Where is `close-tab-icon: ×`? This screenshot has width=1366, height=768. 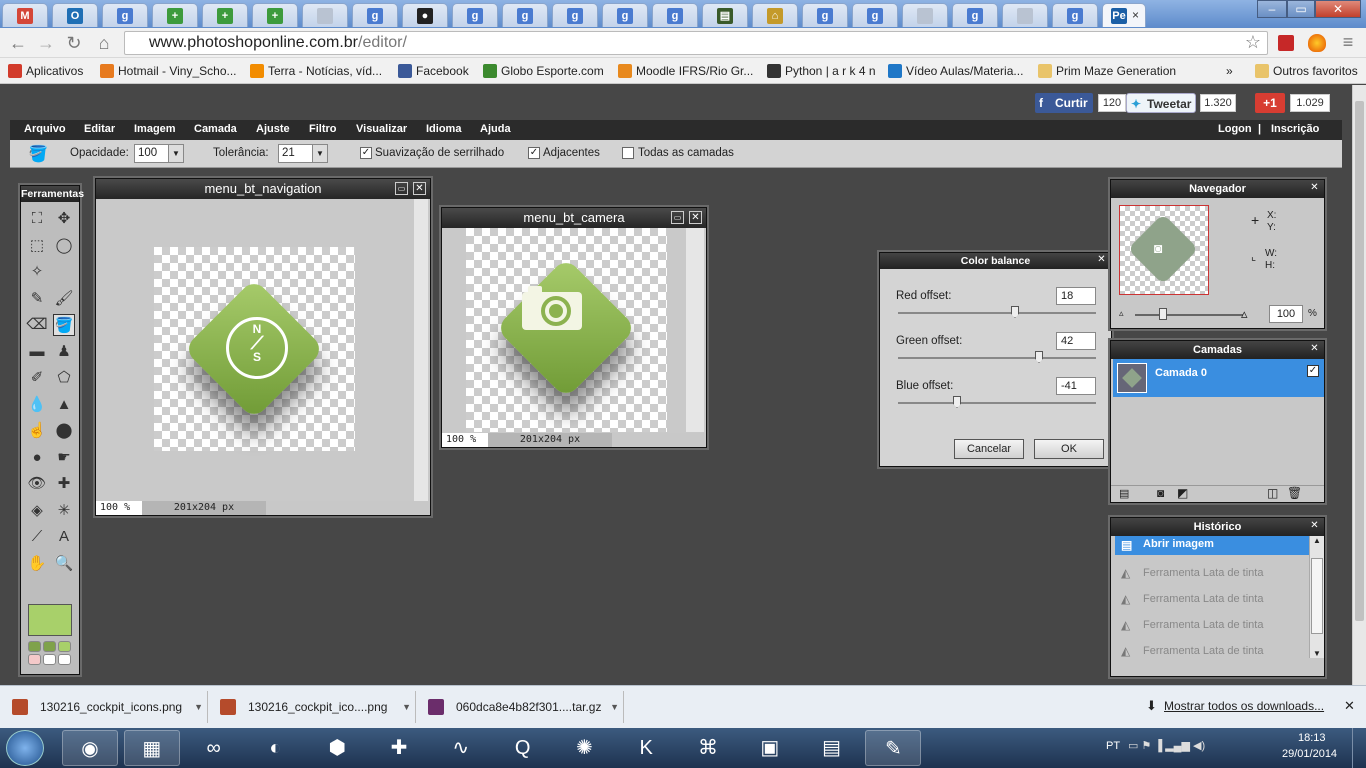
close-tab-icon: × is located at coordinates (1135, 15).